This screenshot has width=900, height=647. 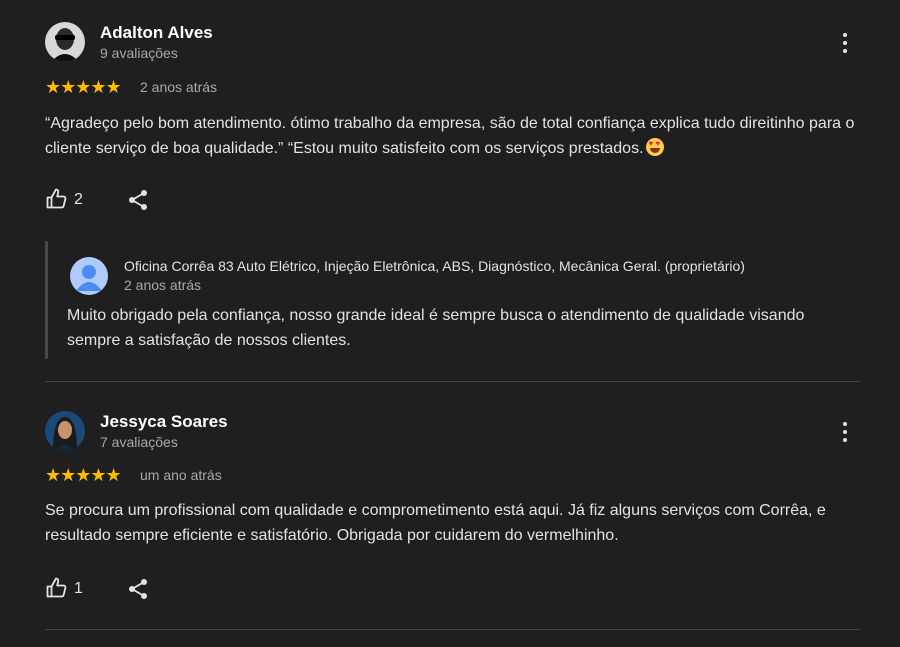 I want to click on like-button: 1, so click(x=75, y=589).